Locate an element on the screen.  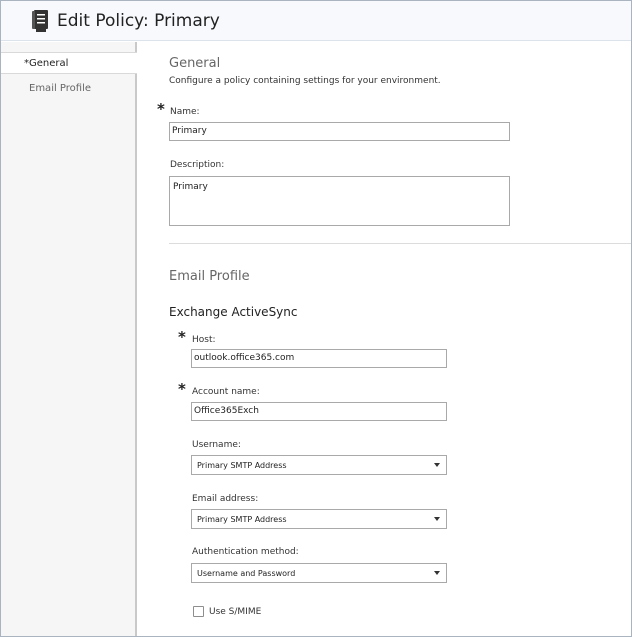
username-label: Username: is located at coordinates (216, 445).